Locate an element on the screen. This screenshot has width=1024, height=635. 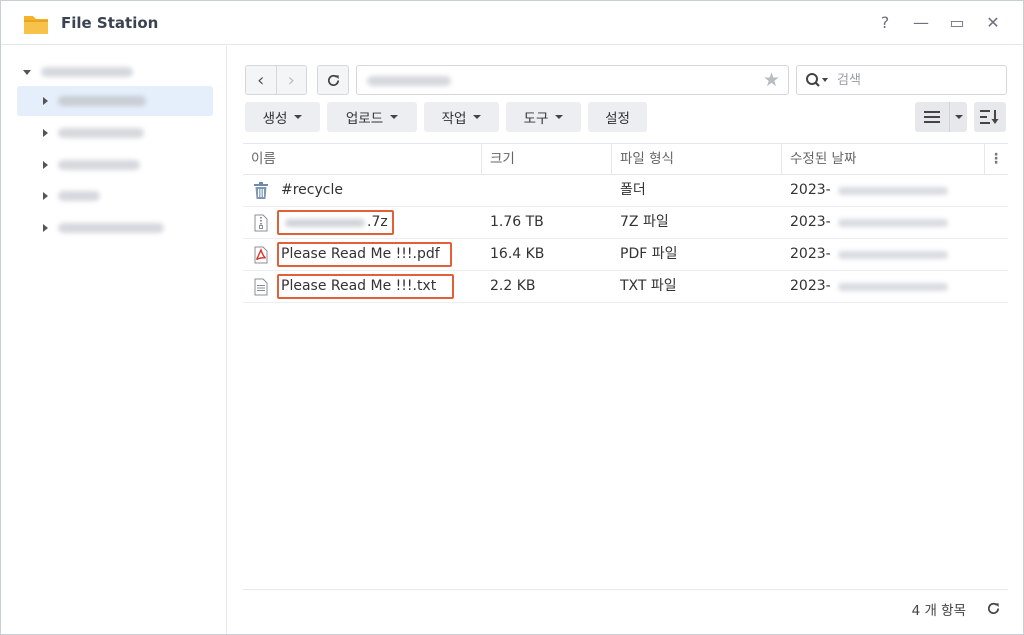
sort-button is located at coordinates (990, 117).